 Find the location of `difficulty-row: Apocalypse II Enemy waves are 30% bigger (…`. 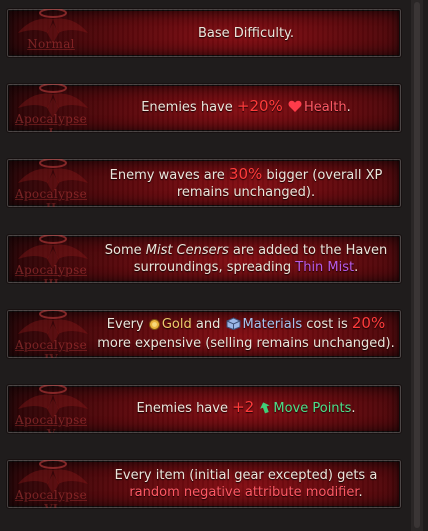

difficulty-row: Apocalypse II Enemy waves are 30% bigger (… is located at coordinates (204, 183).